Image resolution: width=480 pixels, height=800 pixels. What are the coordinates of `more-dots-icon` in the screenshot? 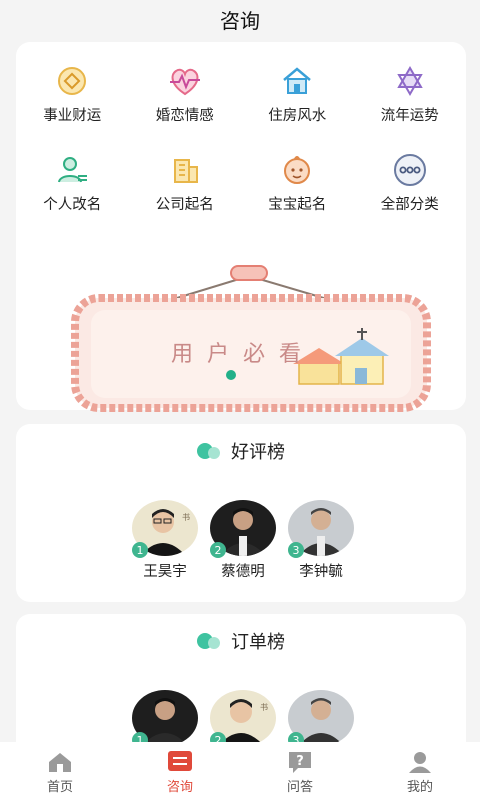 It's located at (410, 170).